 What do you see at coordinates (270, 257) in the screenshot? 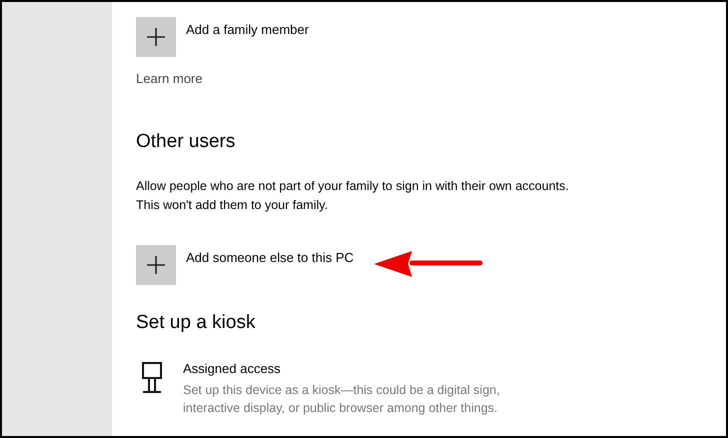
I see `add-someone-label: Add someone else to this PC` at bounding box center [270, 257].